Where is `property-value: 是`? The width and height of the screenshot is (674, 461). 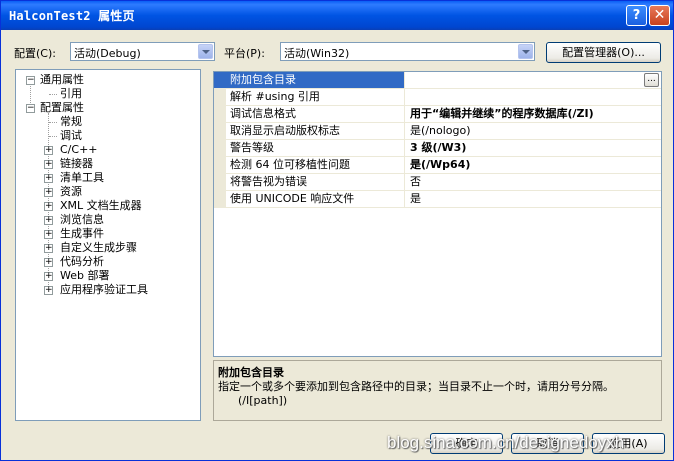
property-value: 是 is located at coordinates (534, 199).